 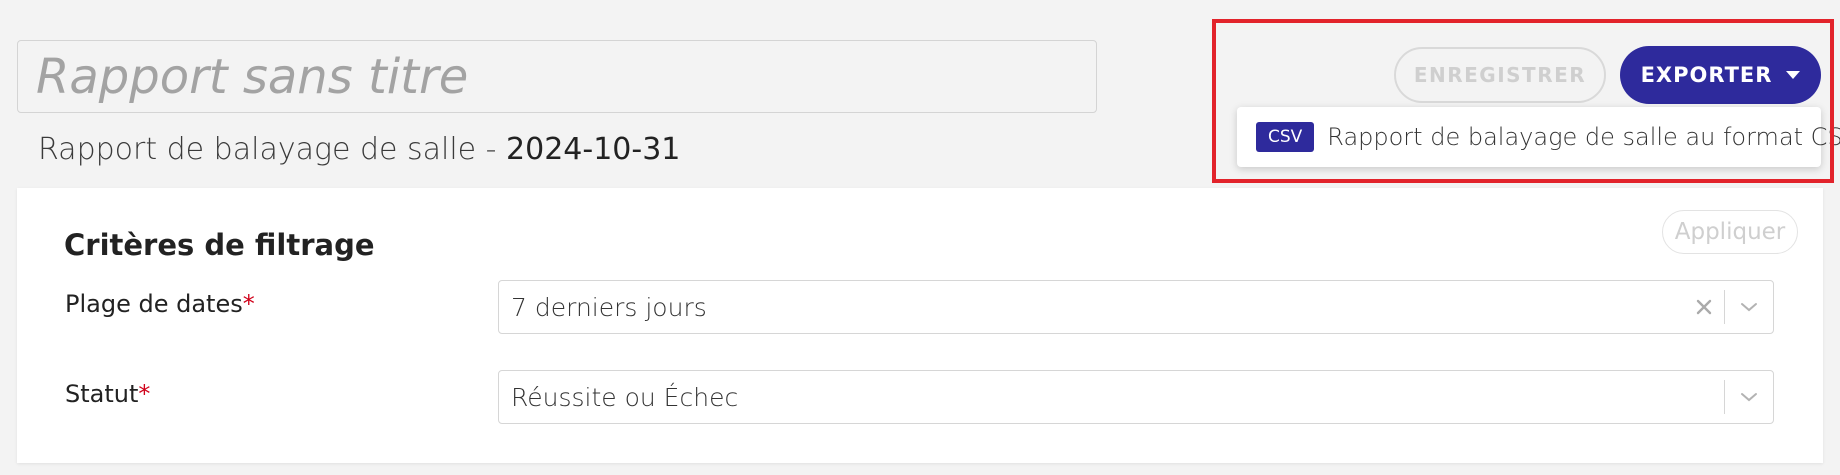 What do you see at coordinates (1706, 75) in the screenshot?
I see `export-button-label: EXPORTER` at bounding box center [1706, 75].